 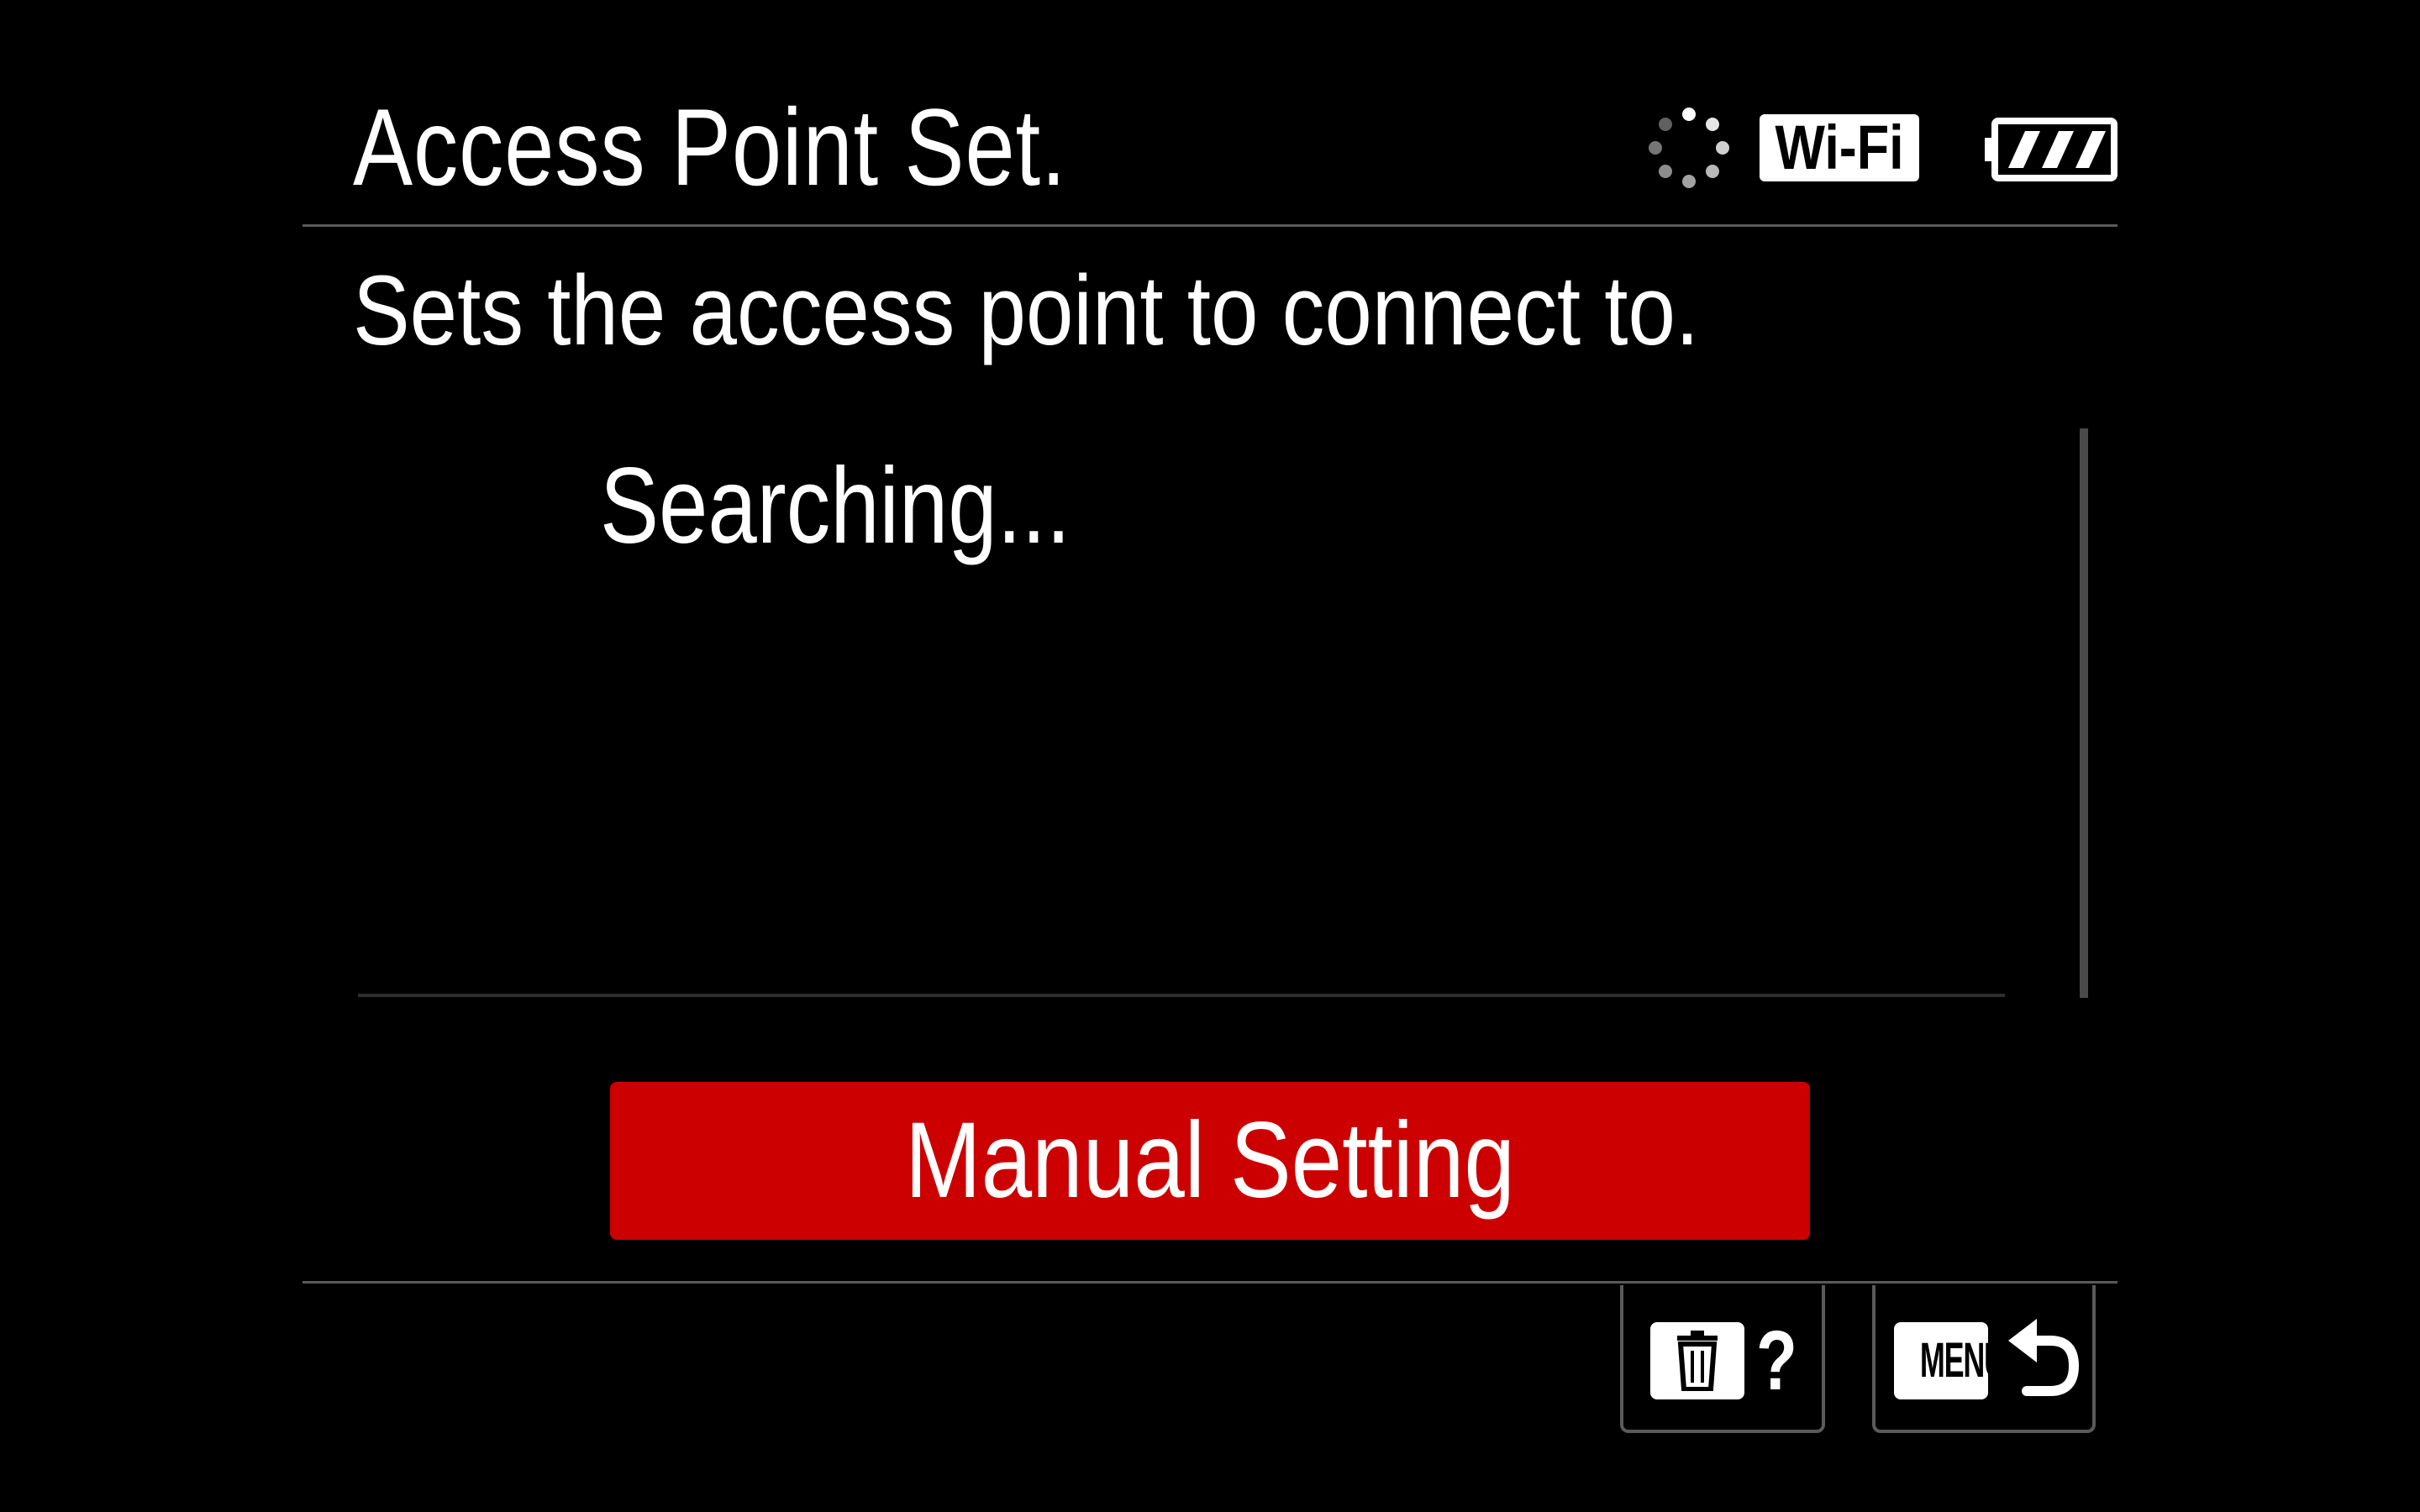 What do you see at coordinates (1210, 225) in the screenshot?
I see `header-divider` at bounding box center [1210, 225].